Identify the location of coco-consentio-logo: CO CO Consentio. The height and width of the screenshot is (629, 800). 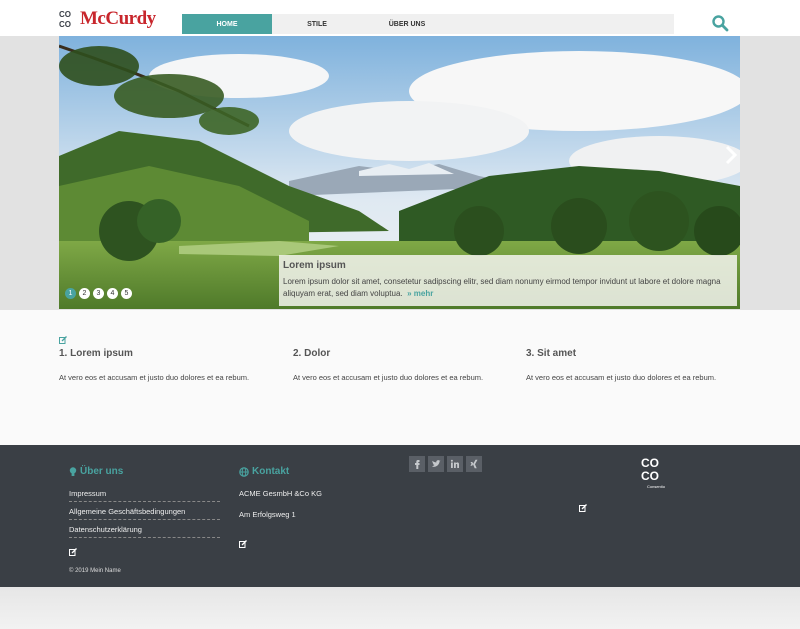
(656, 473).